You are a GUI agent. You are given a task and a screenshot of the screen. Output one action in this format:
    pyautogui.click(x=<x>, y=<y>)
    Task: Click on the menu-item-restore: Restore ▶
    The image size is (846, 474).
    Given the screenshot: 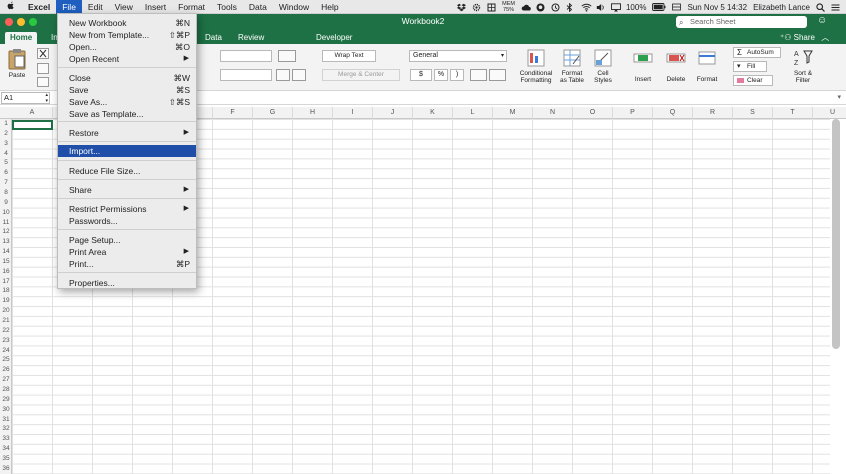 What is the action you would take?
    pyautogui.click(x=127, y=133)
    